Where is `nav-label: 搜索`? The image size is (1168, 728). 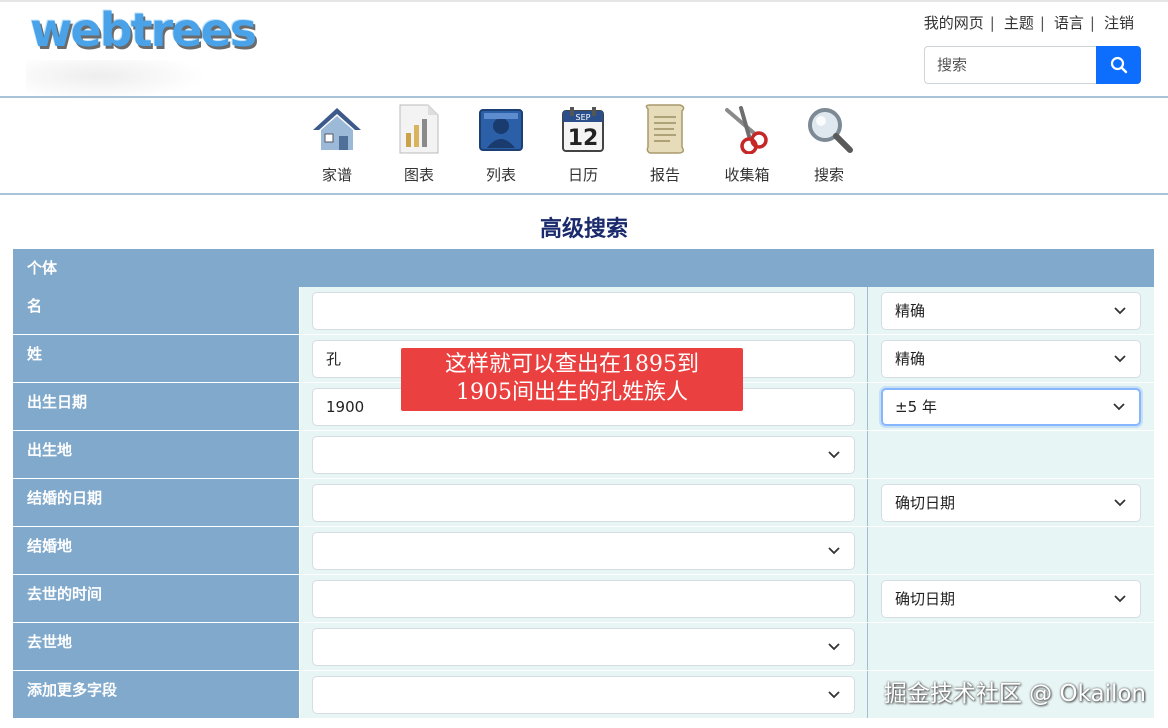 nav-label: 搜索 is located at coordinates (828, 175).